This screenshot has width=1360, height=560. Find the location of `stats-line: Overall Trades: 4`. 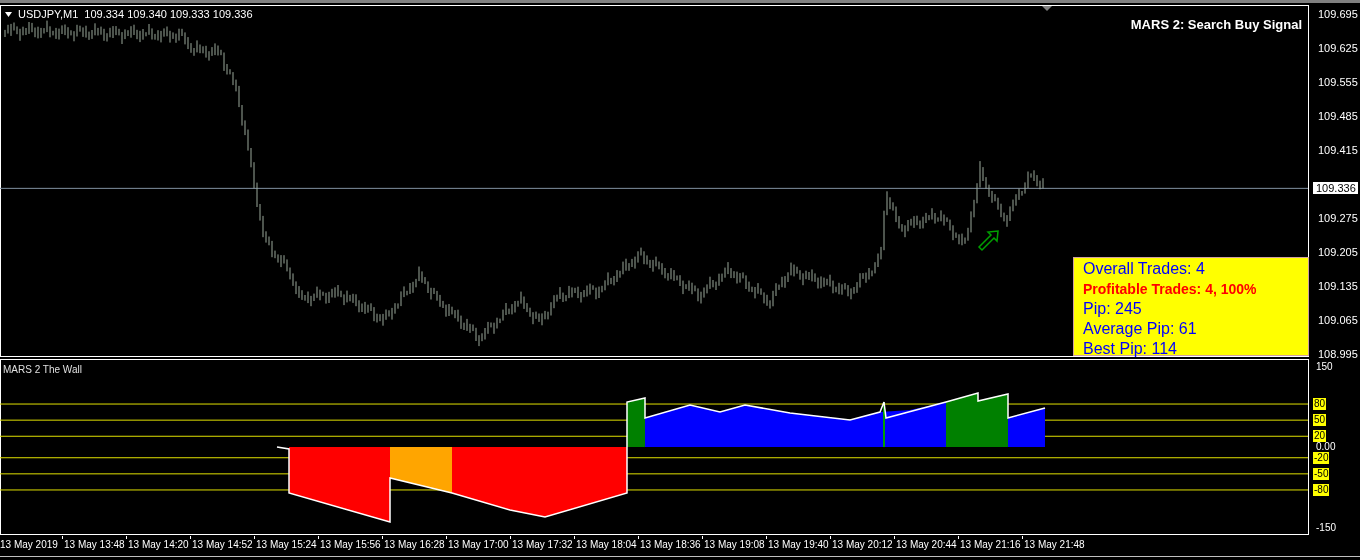

stats-line: Overall Trades: 4 is located at coordinates (1144, 269).